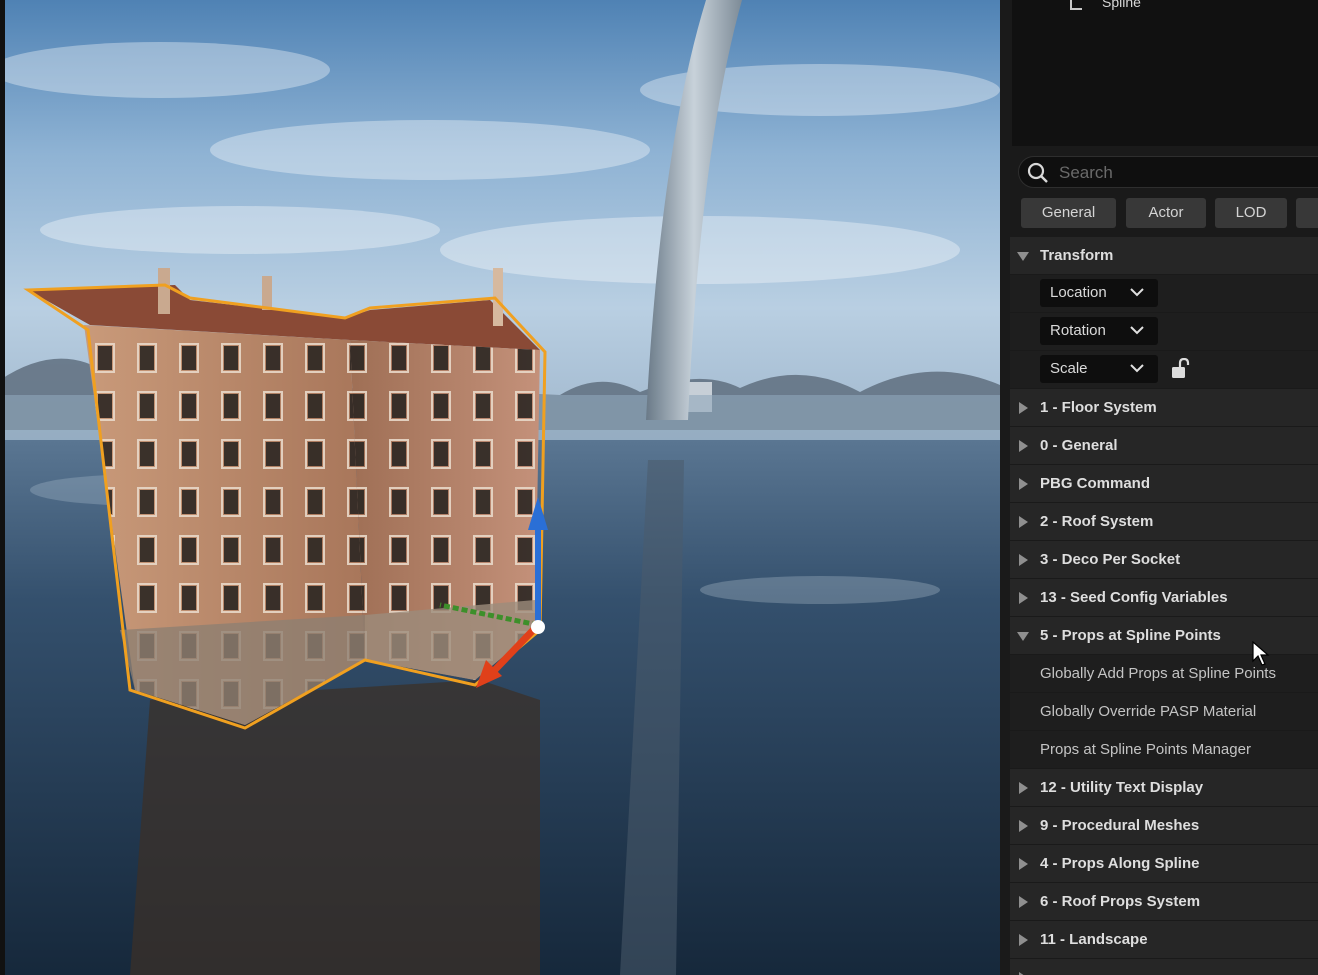 This screenshot has width=1318, height=975. What do you see at coordinates (1076, 5) in the screenshot?
I see `spline-icon` at bounding box center [1076, 5].